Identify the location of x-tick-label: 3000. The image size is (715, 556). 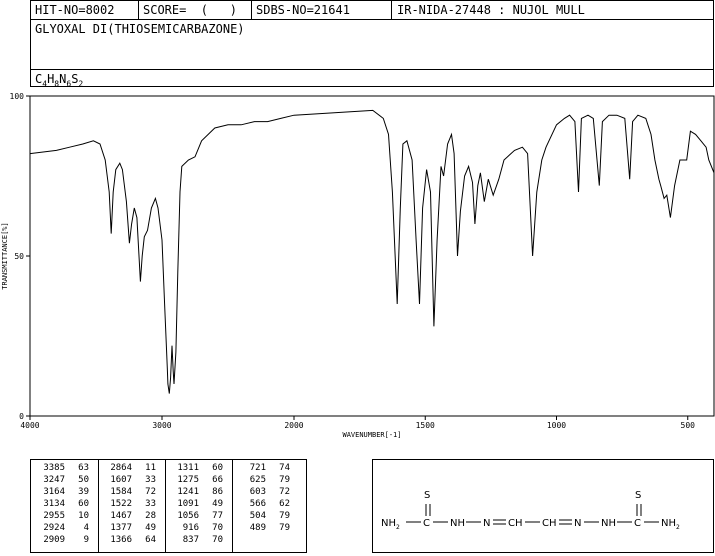
(161, 425).